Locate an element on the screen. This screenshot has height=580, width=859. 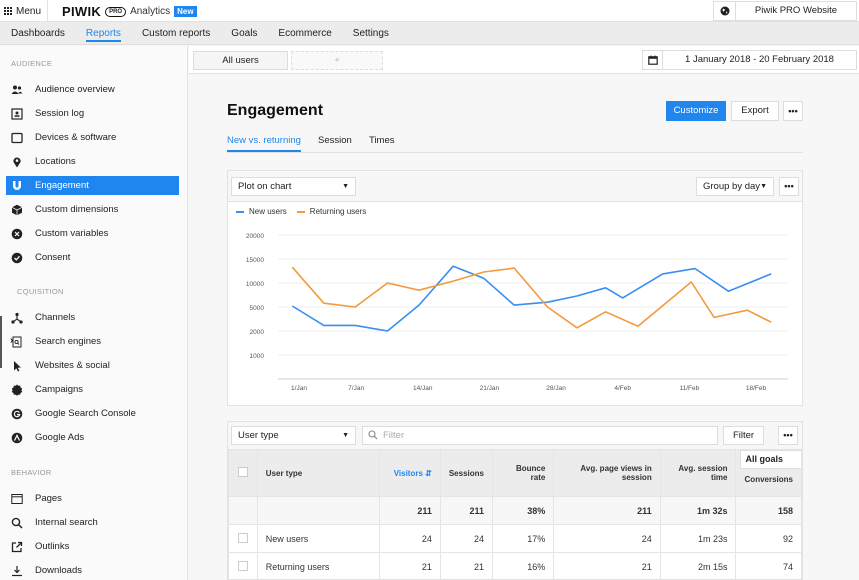
table-row: New users 24 24 17% 24 1m 23s 92 is located at coordinates (515, 538).